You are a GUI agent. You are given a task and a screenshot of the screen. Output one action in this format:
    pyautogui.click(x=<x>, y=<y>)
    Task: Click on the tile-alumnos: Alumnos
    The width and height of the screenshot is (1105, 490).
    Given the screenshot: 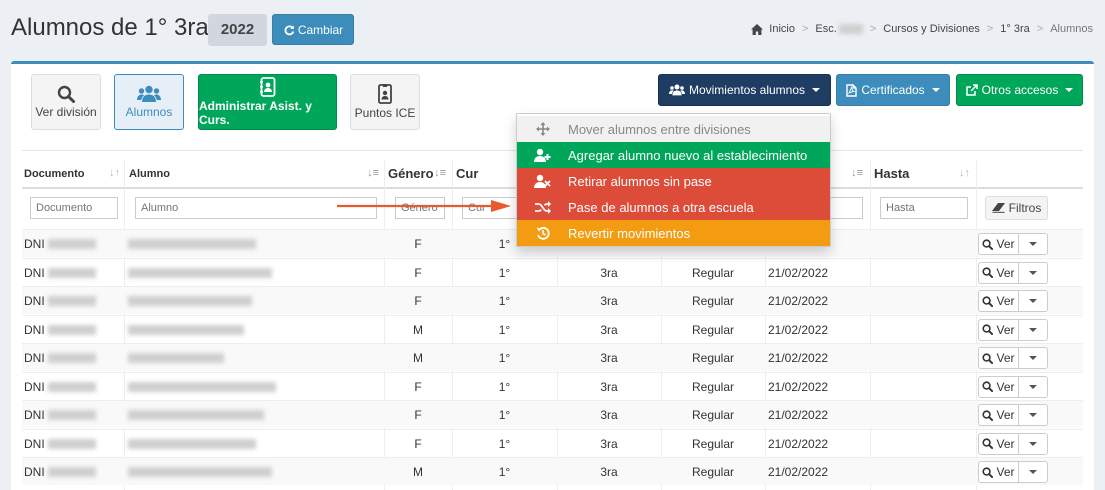 What is the action you would take?
    pyautogui.click(x=149, y=102)
    